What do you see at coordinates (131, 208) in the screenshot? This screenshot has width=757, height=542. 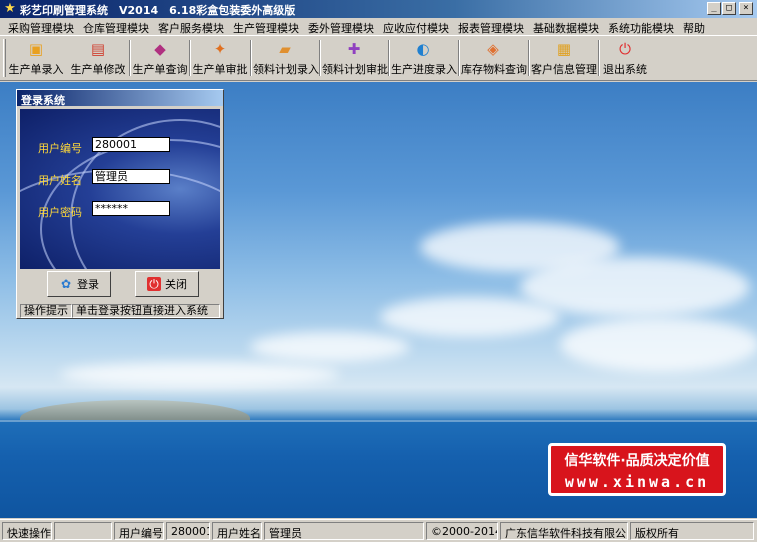 I see `password-input: ******` at bounding box center [131, 208].